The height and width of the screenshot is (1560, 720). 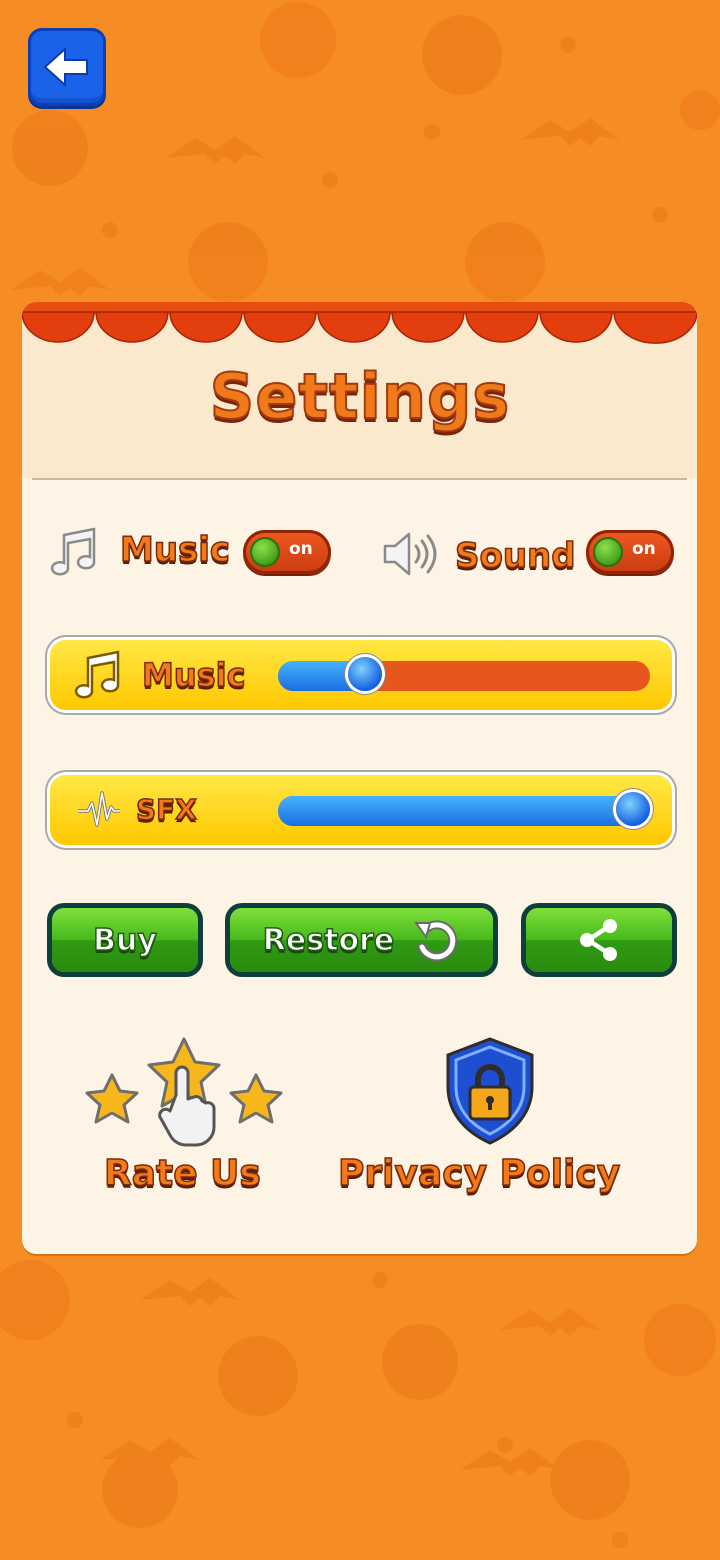 I want to click on music-slider-label: Music, so click(x=193, y=675).